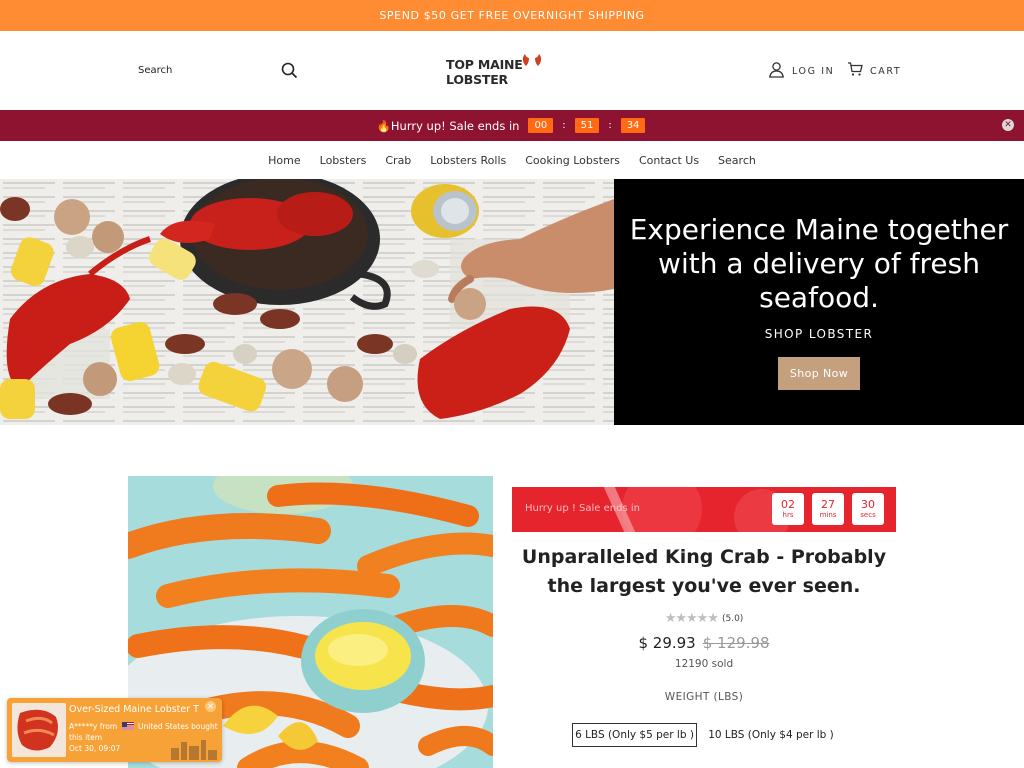 This screenshot has height=768, width=1024. I want to click on notification-product-thumbnail, so click(39, 730).